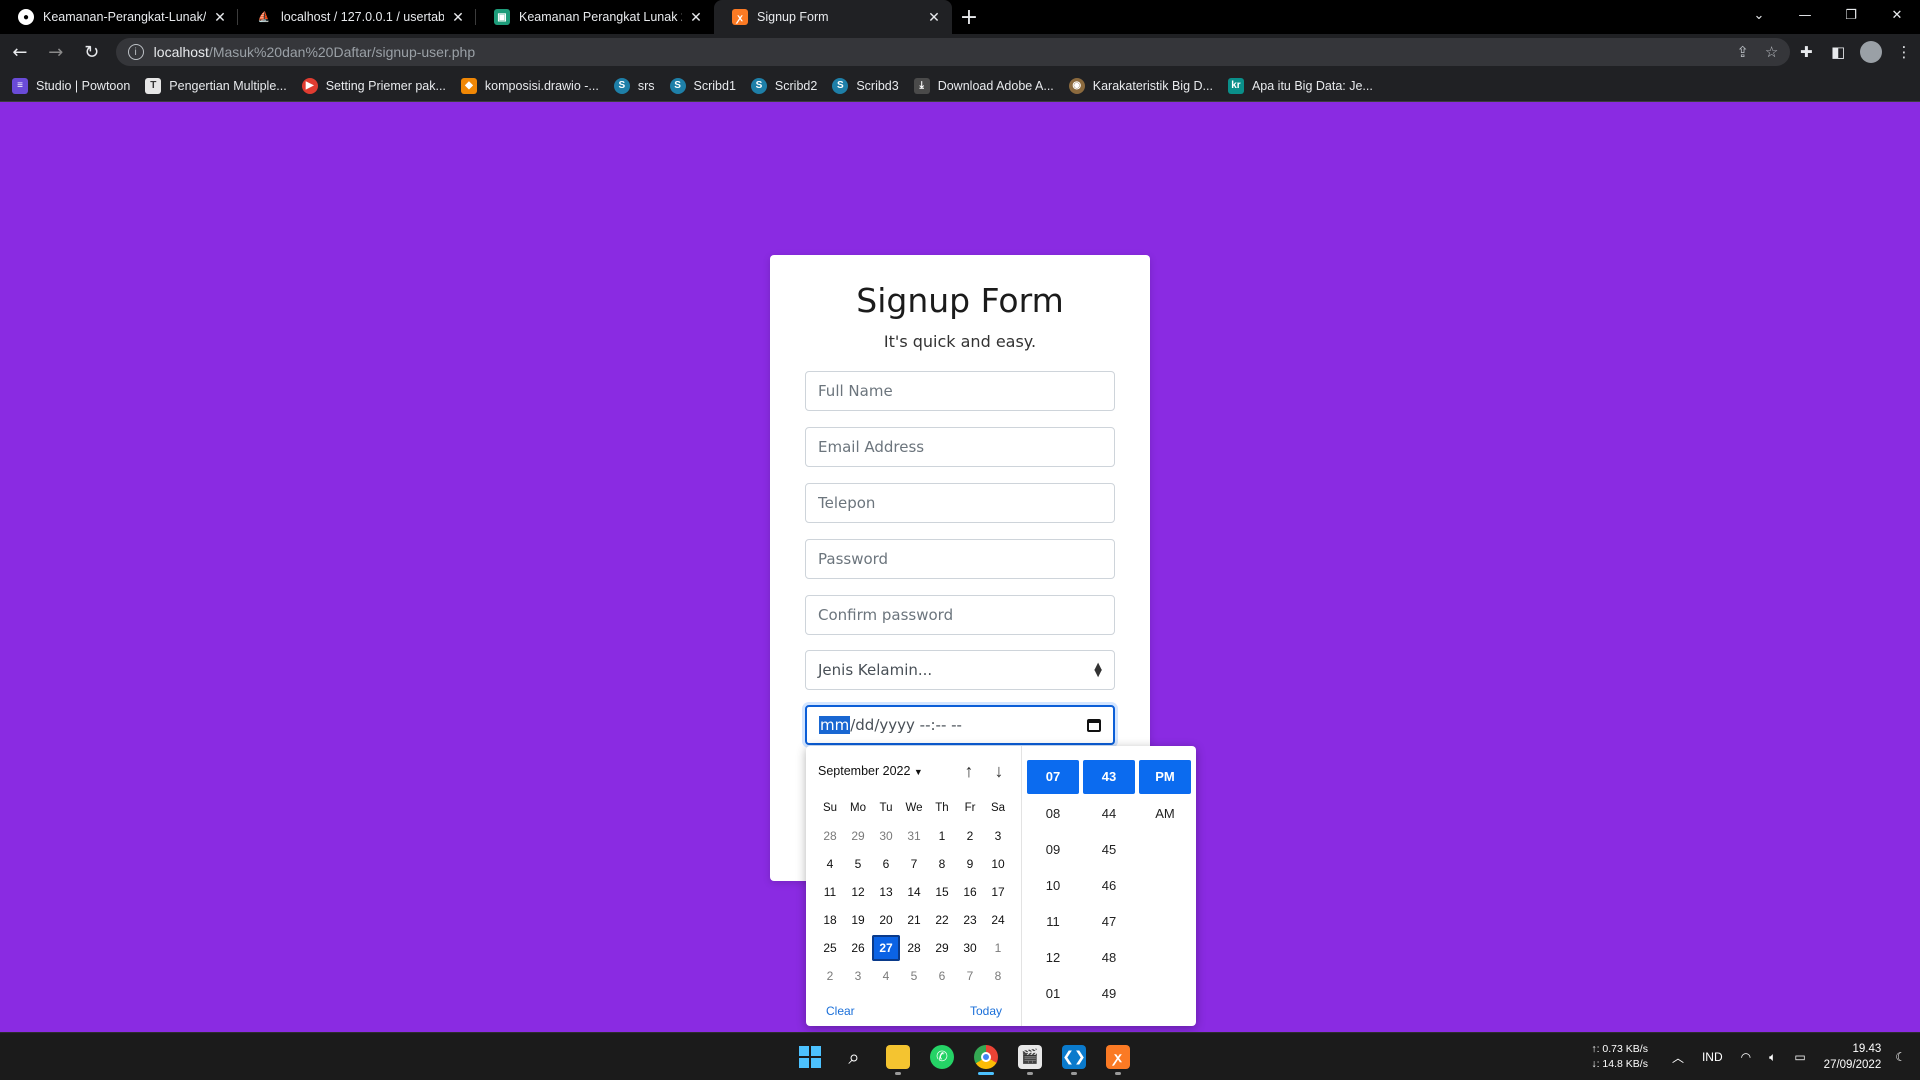 This screenshot has height=1080, width=1920. I want to click on ampm-column: PM AM, so click(1165, 796).